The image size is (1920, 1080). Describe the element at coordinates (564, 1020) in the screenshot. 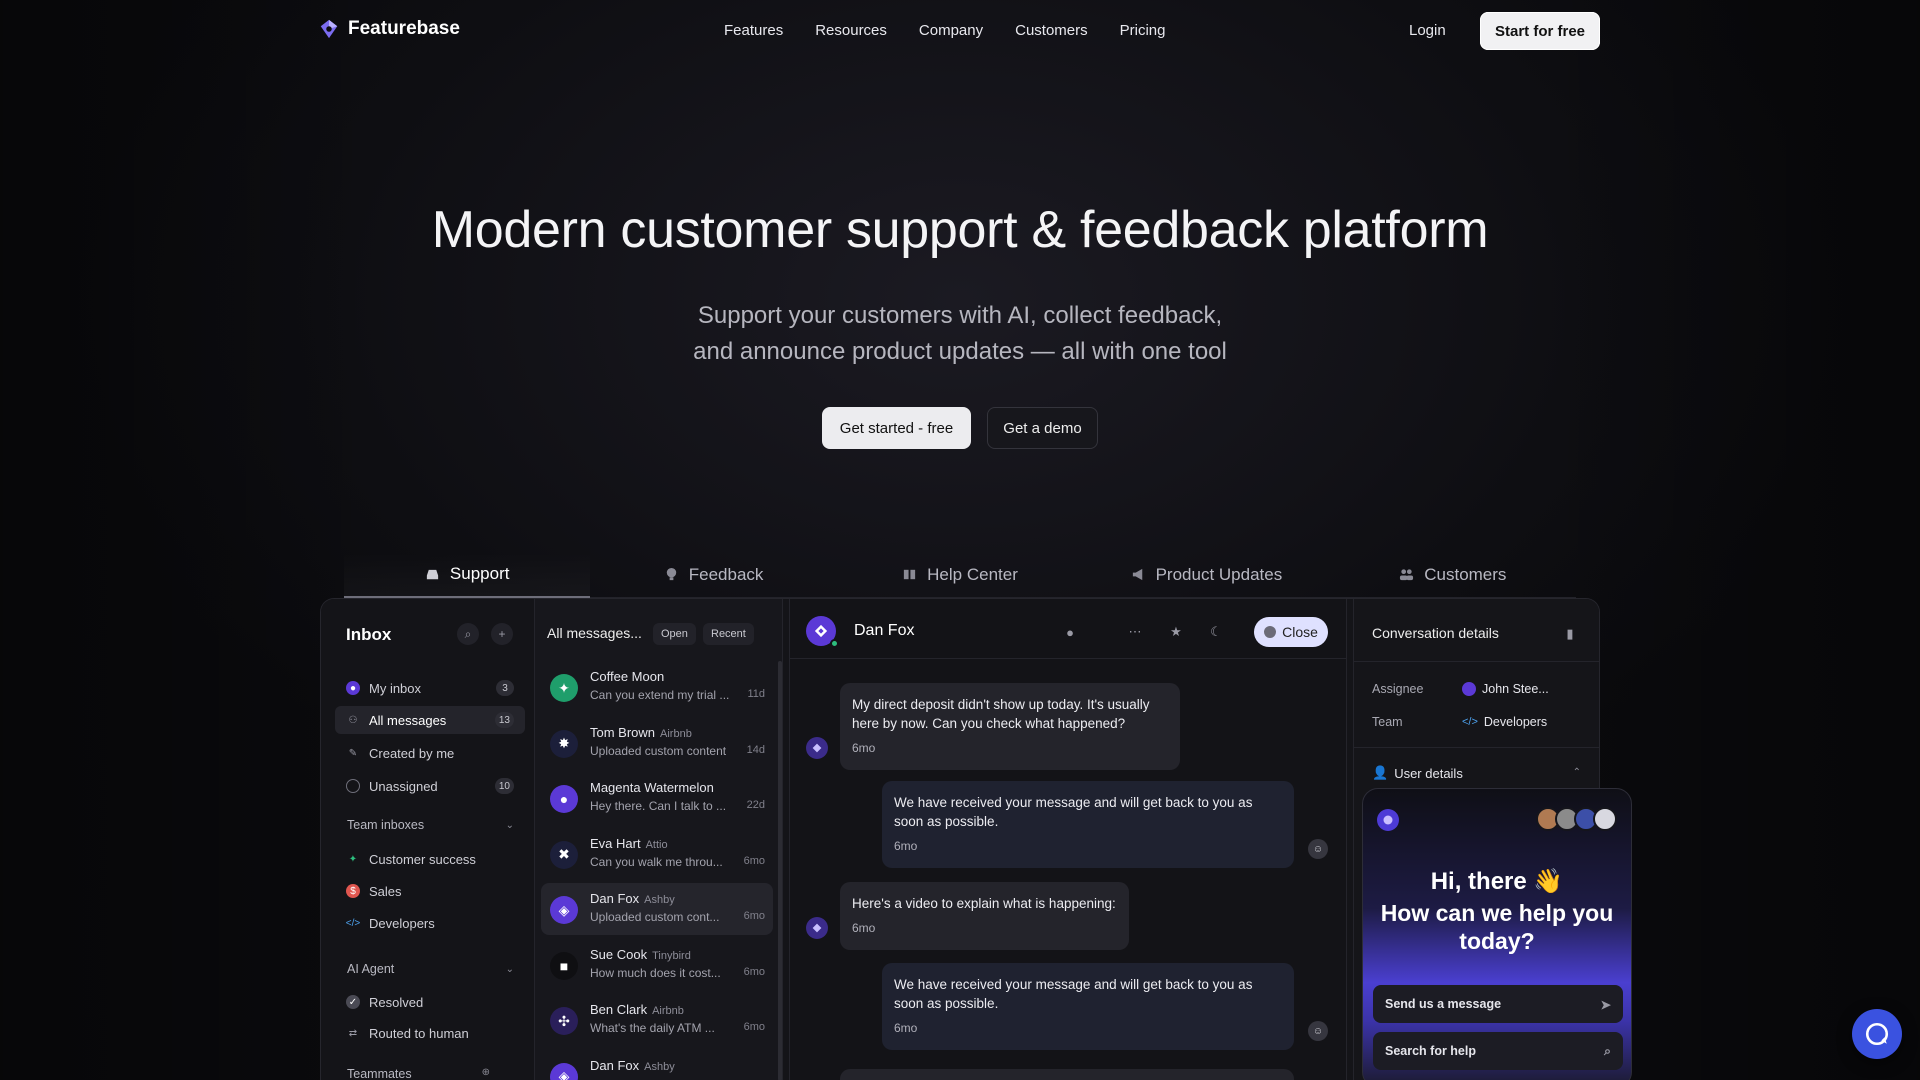

I see `avatar-glyph: ✣` at that location.